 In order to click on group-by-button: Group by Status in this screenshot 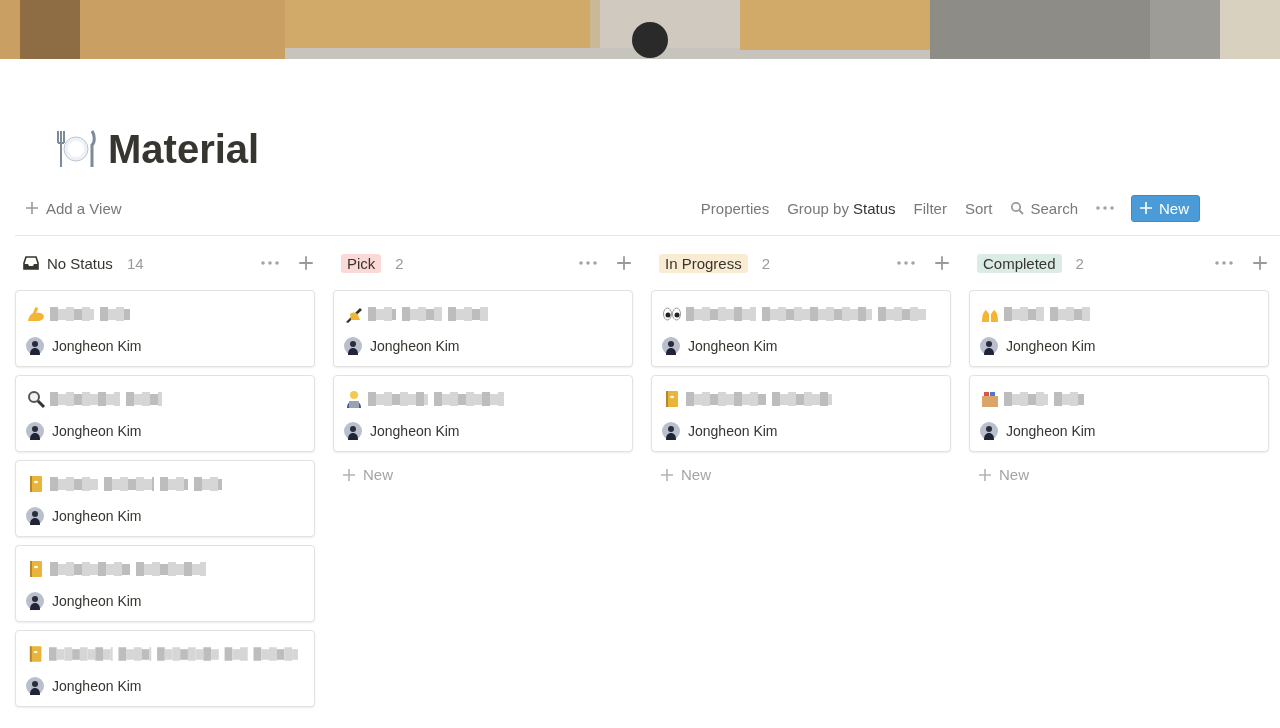, I will do `click(841, 208)`.